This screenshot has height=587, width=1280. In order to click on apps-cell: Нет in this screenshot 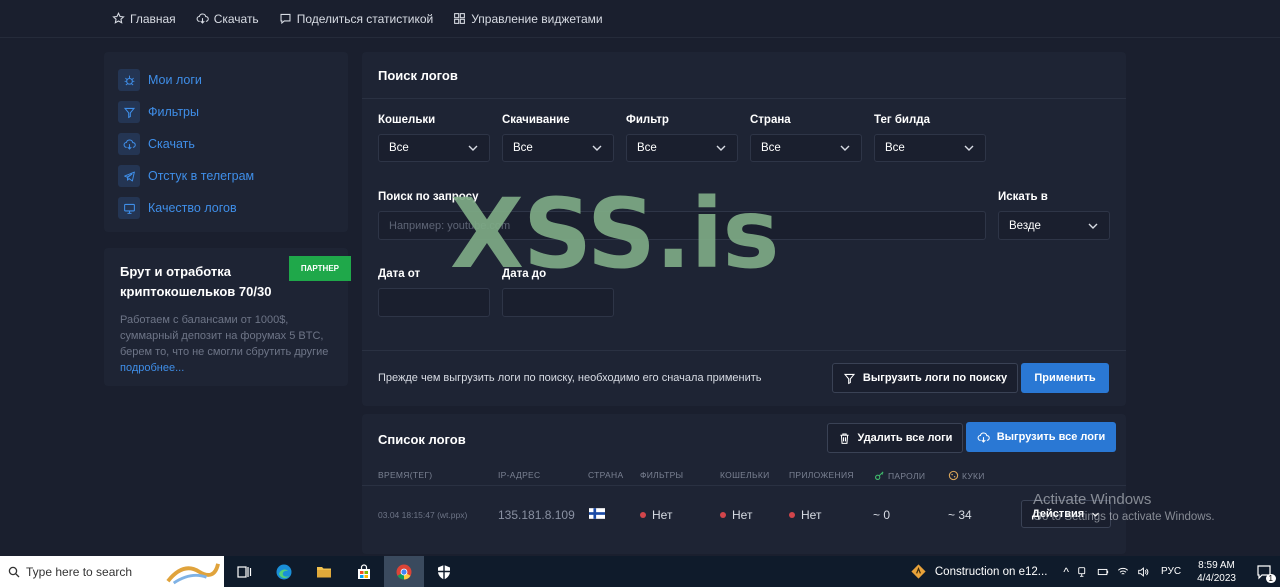, I will do `click(805, 515)`.